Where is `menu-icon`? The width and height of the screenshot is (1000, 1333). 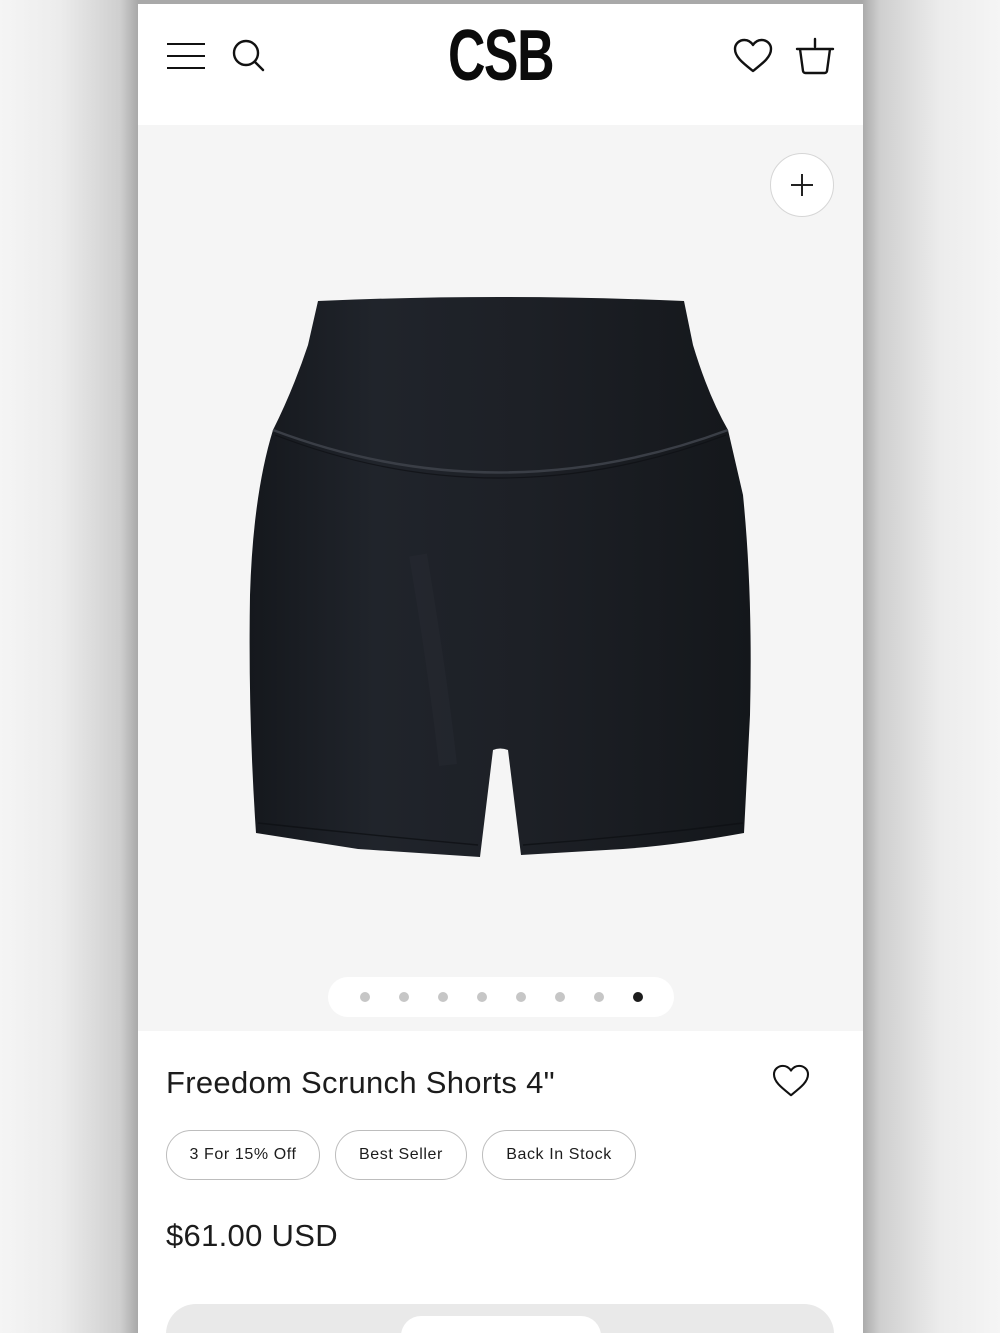 menu-icon is located at coordinates (186, 56).